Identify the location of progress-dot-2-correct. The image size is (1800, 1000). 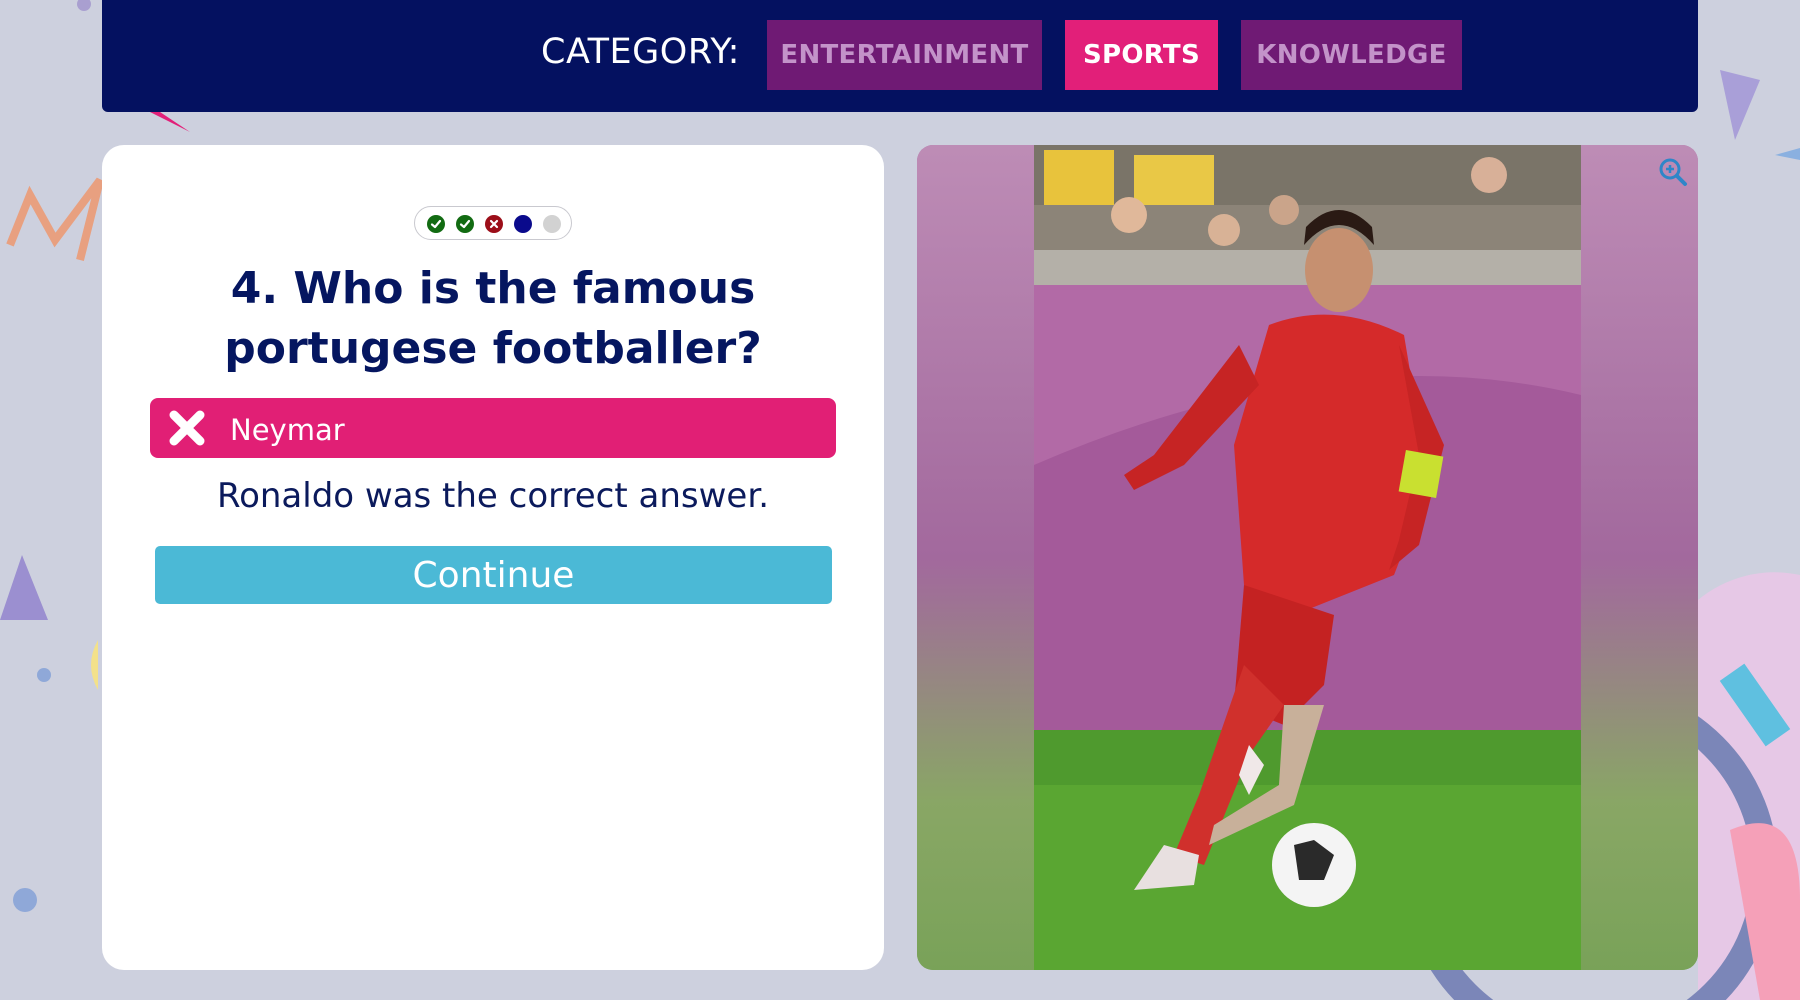
(465, 224).